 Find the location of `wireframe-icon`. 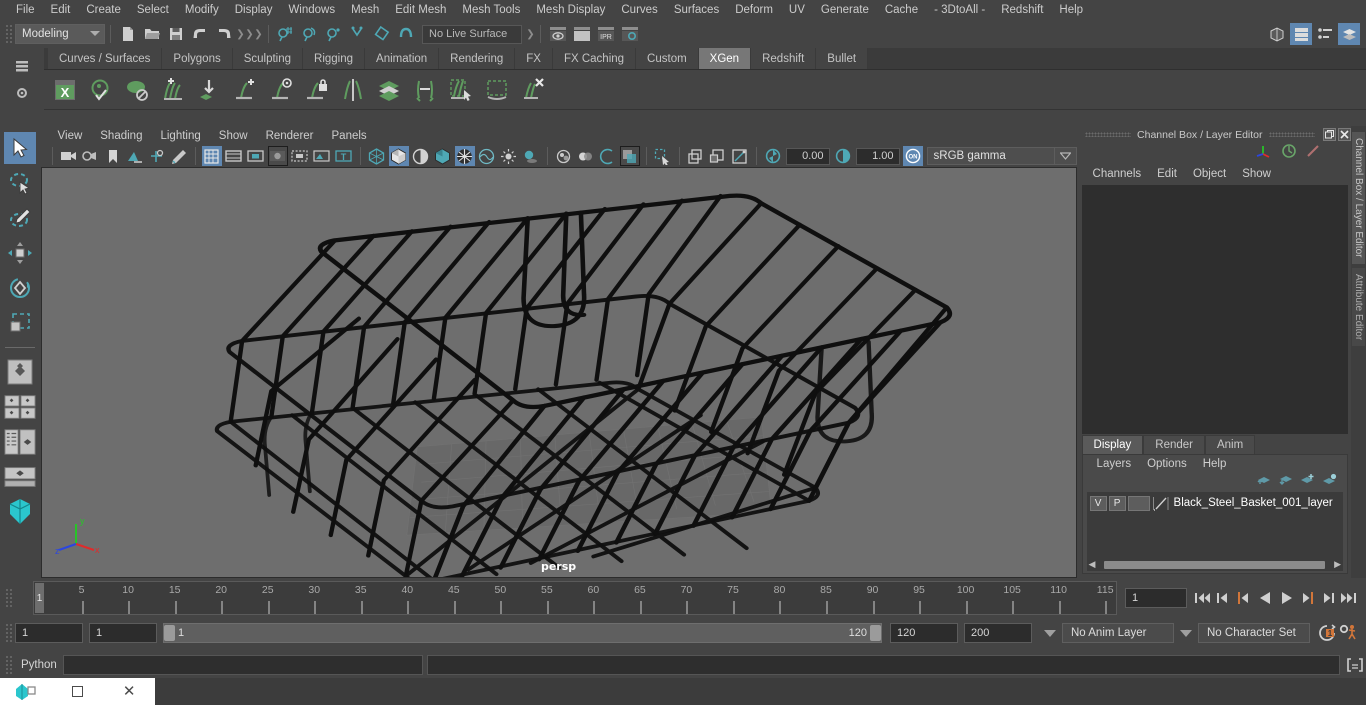

wireframe-icon is located at coordinates (377, 156).